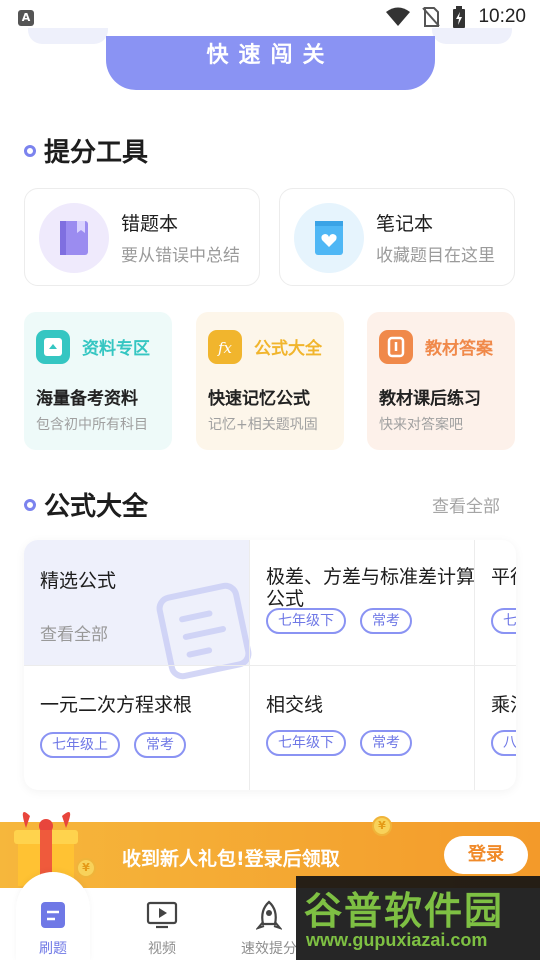  Describe the element at coordinates (397, 940) in the screenshot. I see `watermark-url: www.gupuxiazai.com` at that location.